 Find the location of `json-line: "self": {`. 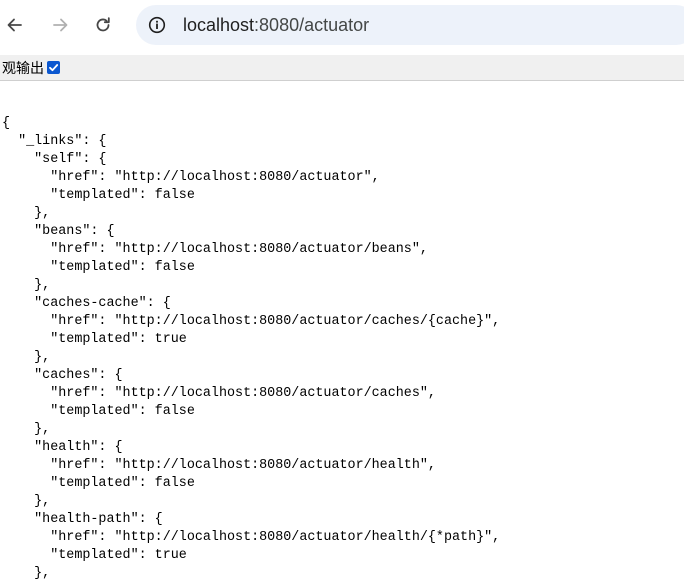

json-line: "self": { is located at coordinates (54, 159).